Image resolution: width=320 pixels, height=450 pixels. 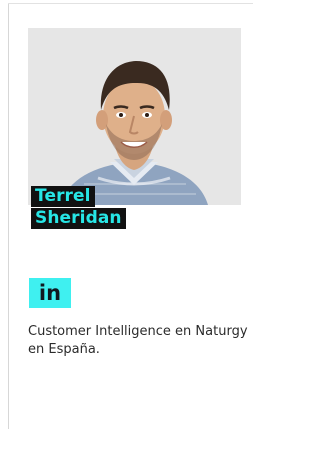 What do you see at coordinates (130, 3) in the screenshot?
I see `card-border-top` at bounding box center [130, 3].